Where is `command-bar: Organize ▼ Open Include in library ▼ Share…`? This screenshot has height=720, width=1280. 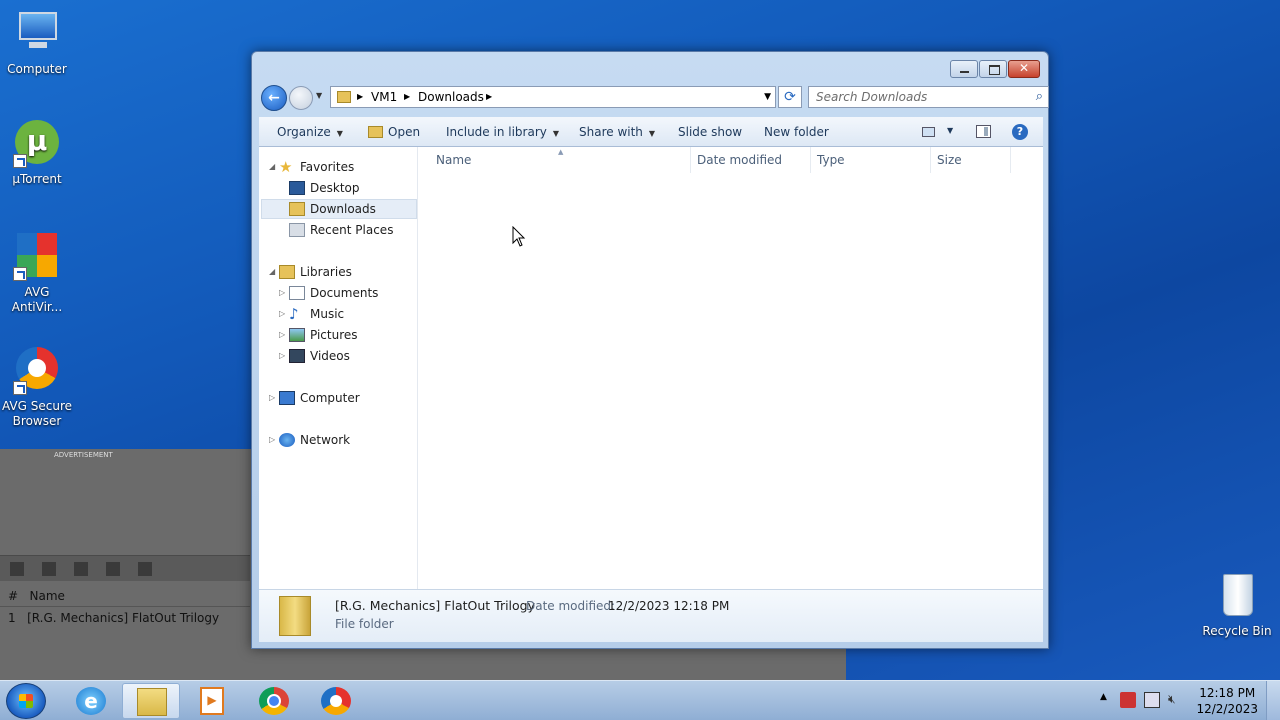
command-bar: Organize ▼ Open Include in library ▼ Share… is located at coordinates (651, 132).